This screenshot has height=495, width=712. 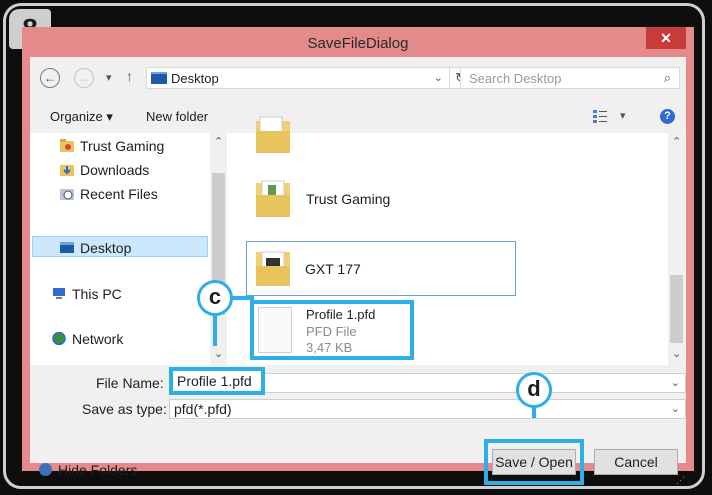 What do you see at coordinates (203, 409) in the screenshot?
I see `save-type-value: pfd(*.pfd)` at bounding box center [203, 409].